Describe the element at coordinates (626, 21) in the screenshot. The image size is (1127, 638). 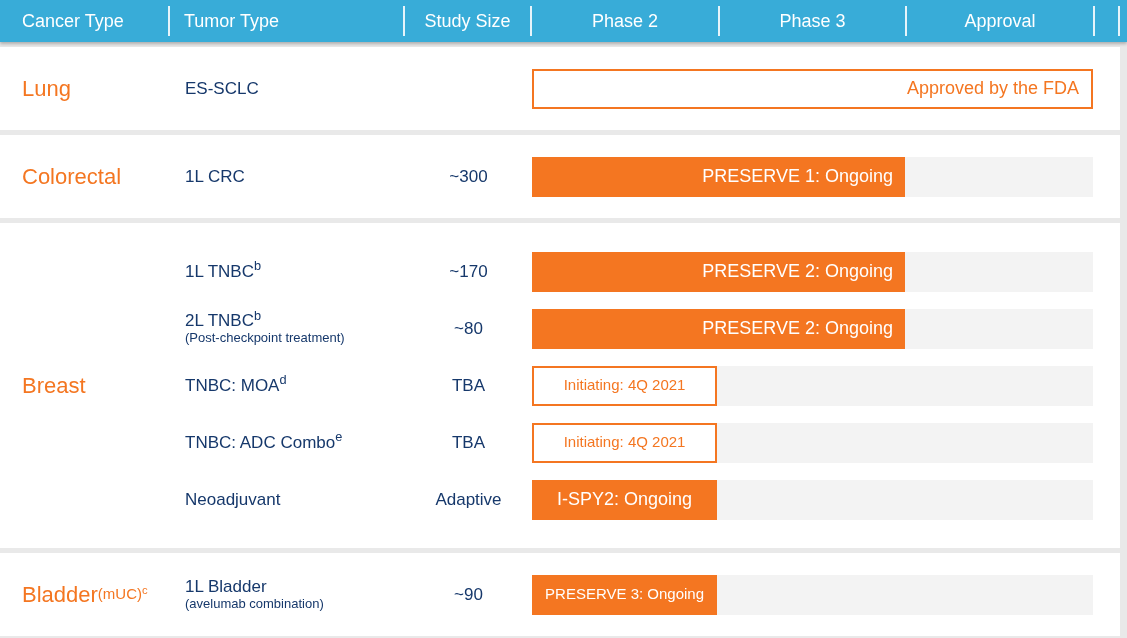
I see `column-header: Phase 2` at that location.